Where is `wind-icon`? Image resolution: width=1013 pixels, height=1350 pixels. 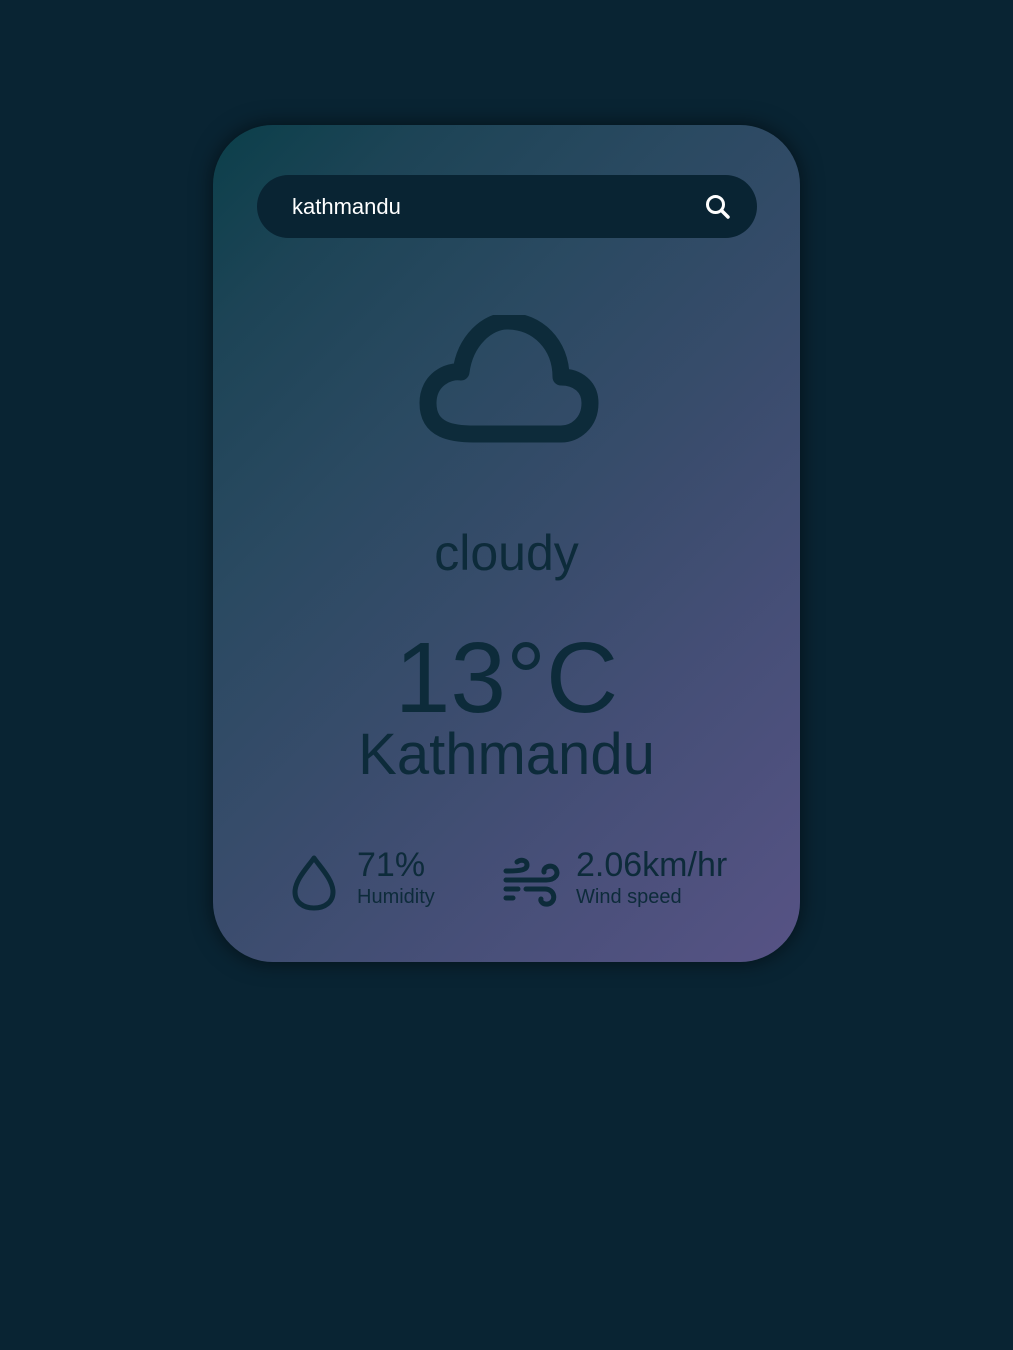 wind-icon is located at coordinates (531, 882).